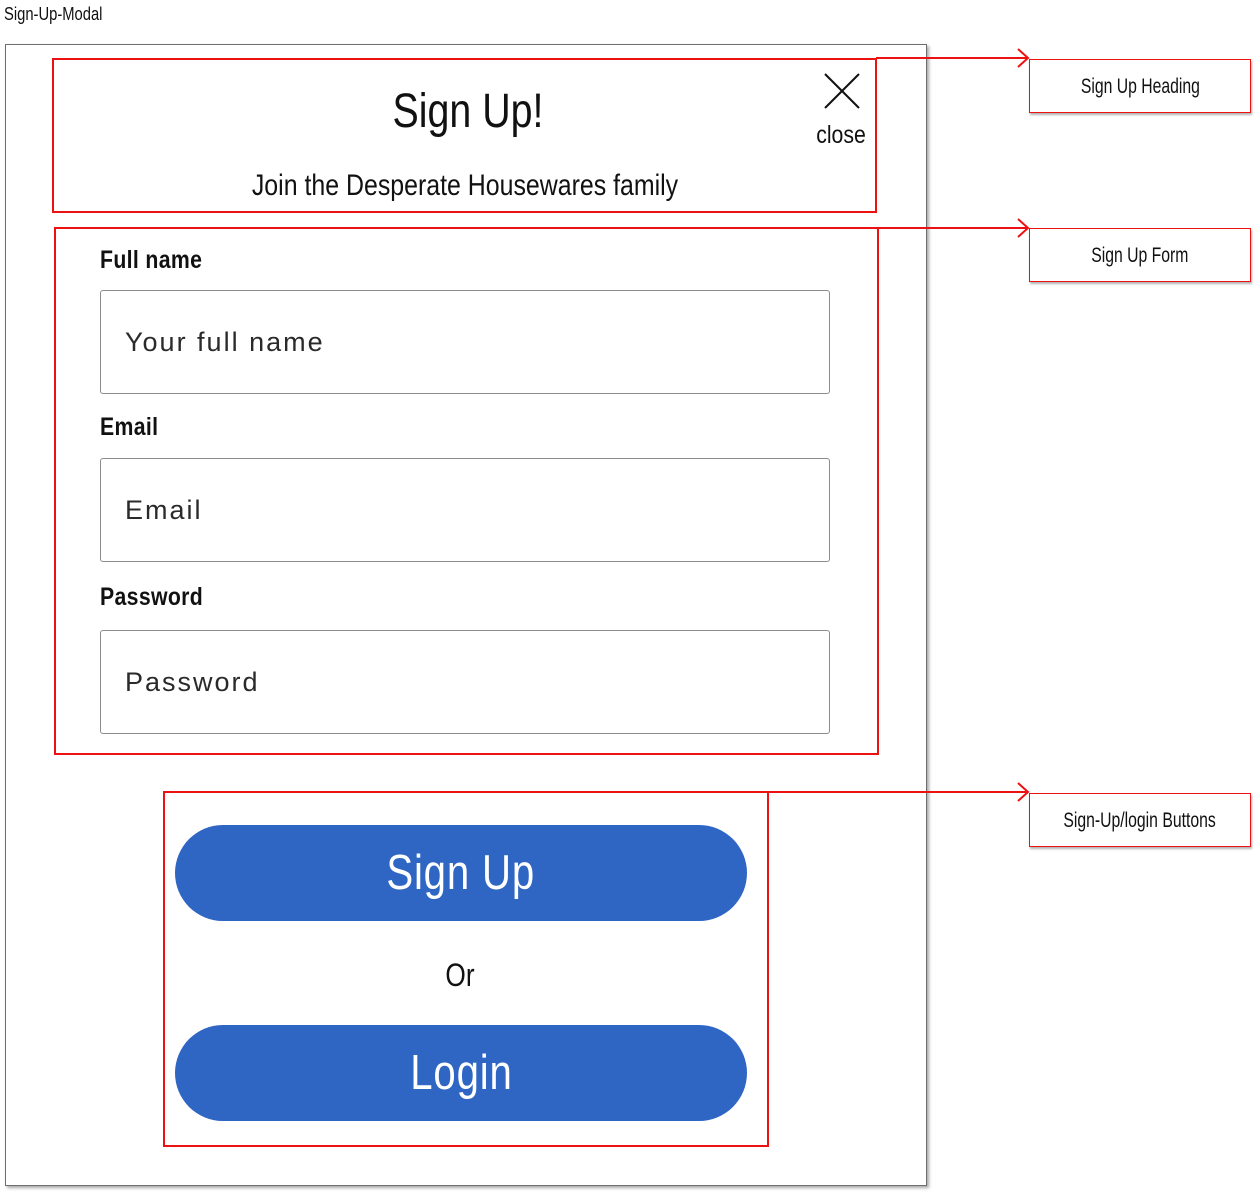  Describe the element at coordinates (1023, 58) in the screenshot. I see `heading-arrow-icon` at that location.